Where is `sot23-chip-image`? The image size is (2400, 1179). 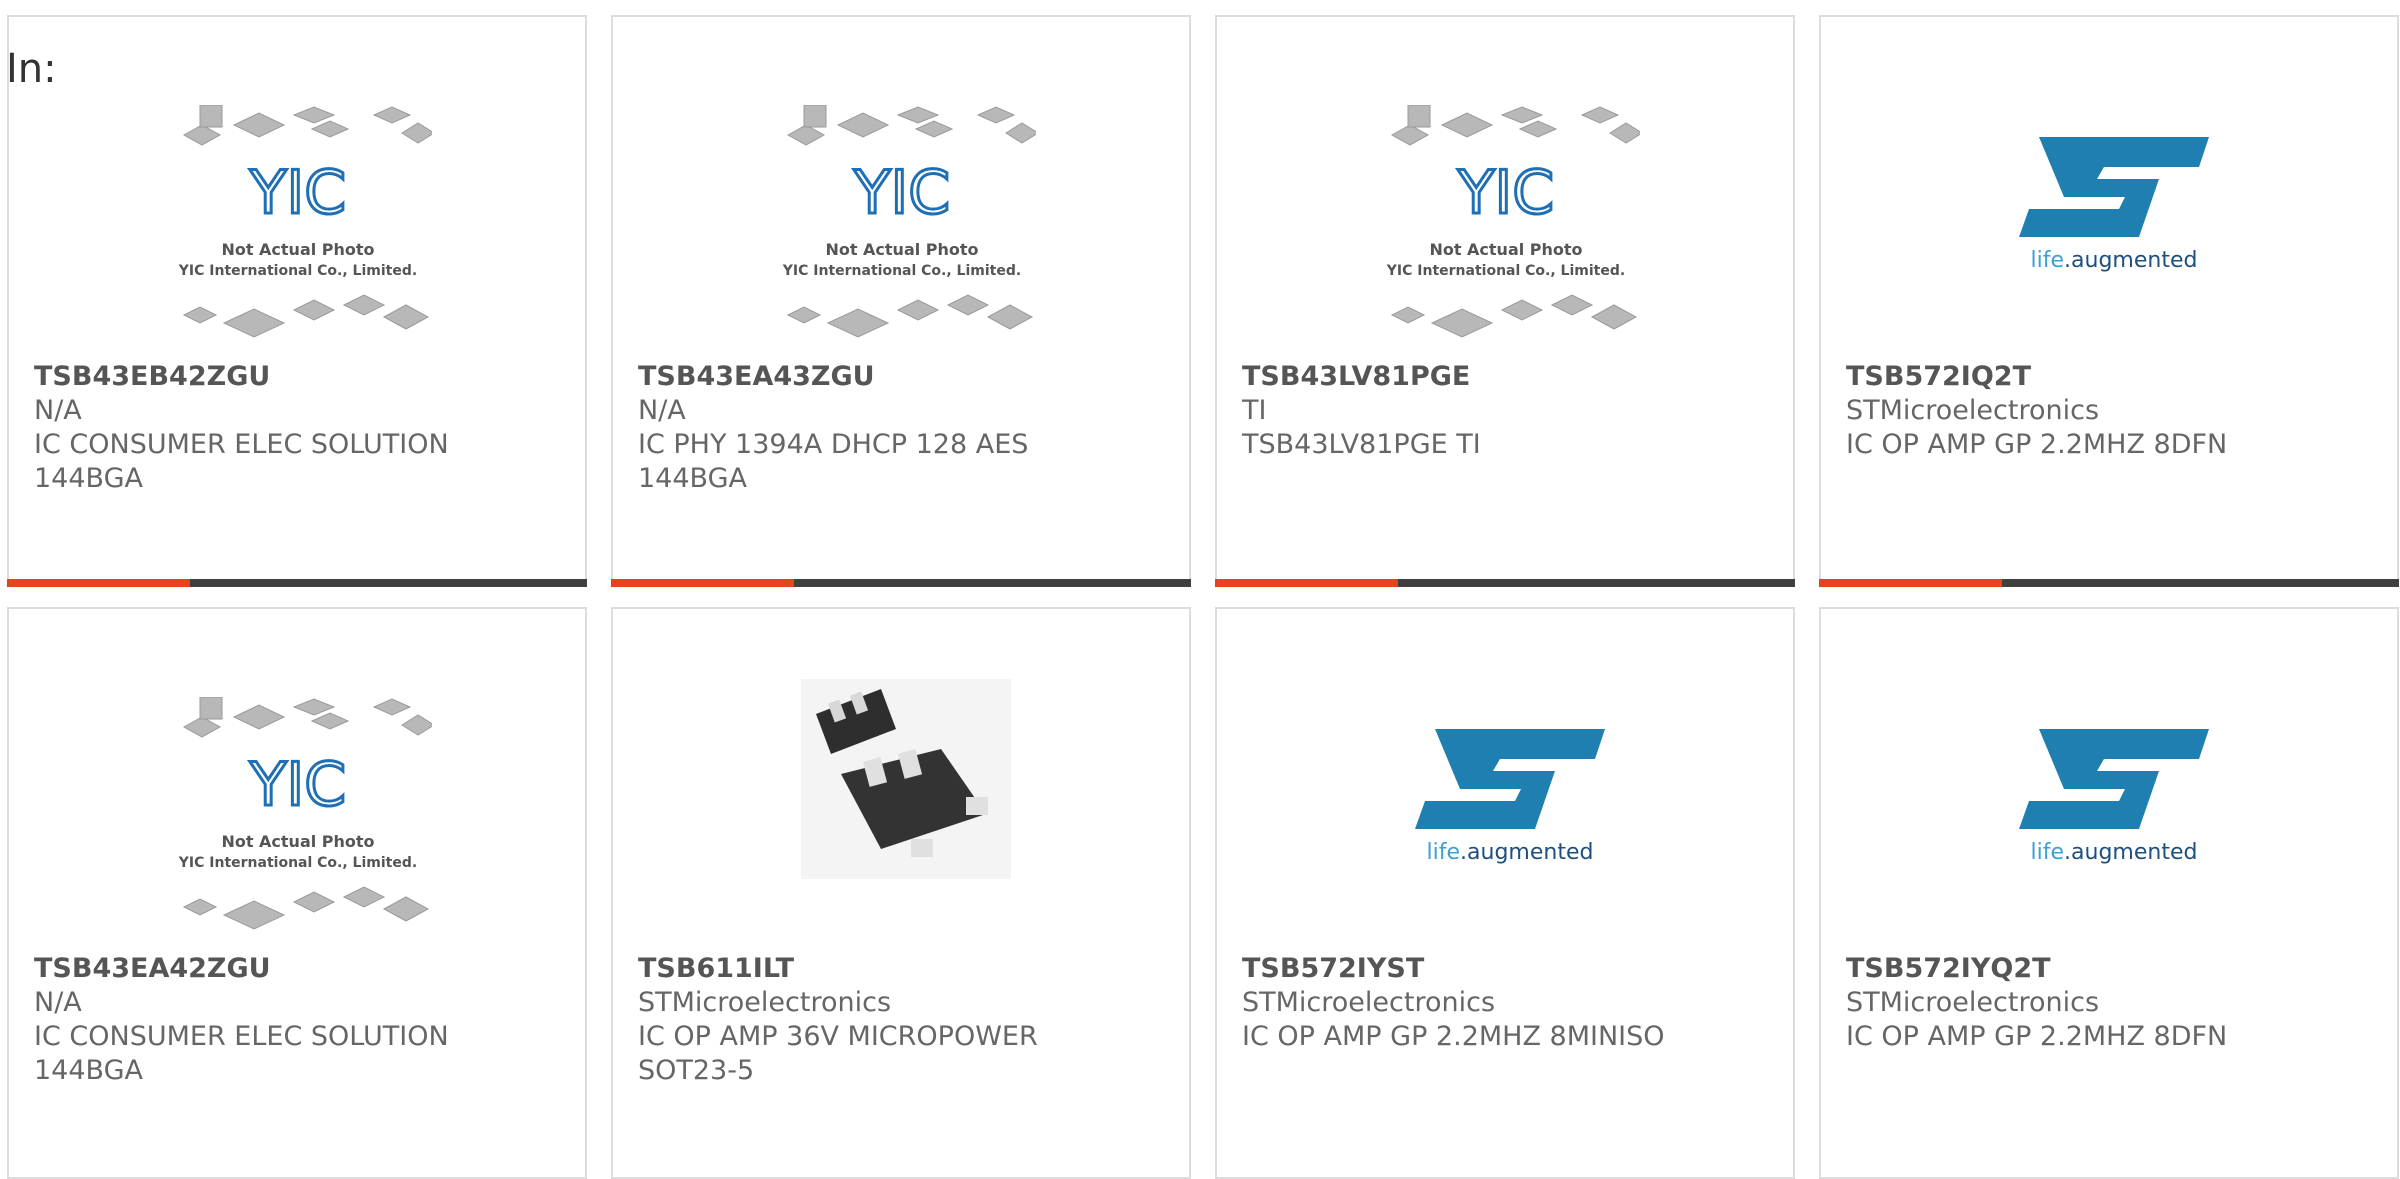
sot23-chip-image is located at coordinates (906, 779).